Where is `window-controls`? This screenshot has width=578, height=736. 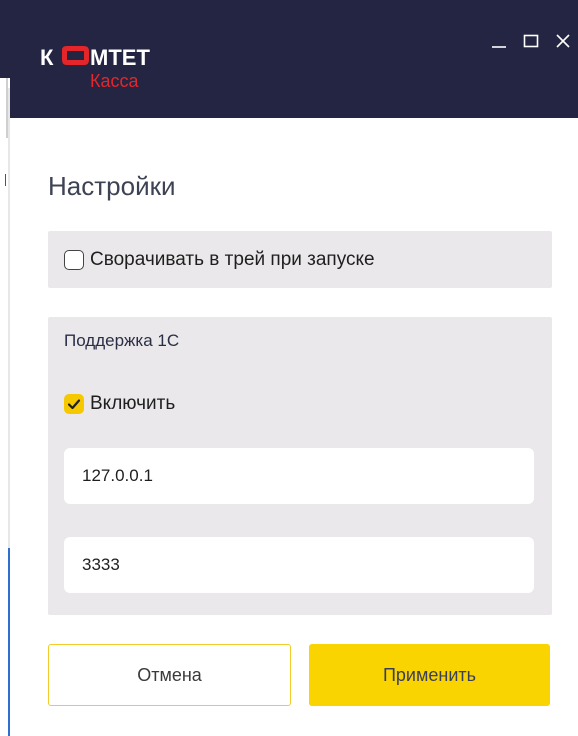 window-controls is located at coordinates (531, 41).